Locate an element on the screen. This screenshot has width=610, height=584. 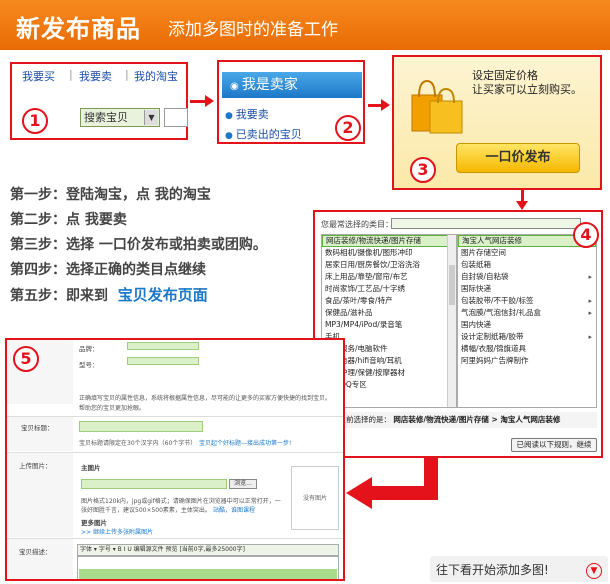
main-image-input is located at coordinates (154, 484).